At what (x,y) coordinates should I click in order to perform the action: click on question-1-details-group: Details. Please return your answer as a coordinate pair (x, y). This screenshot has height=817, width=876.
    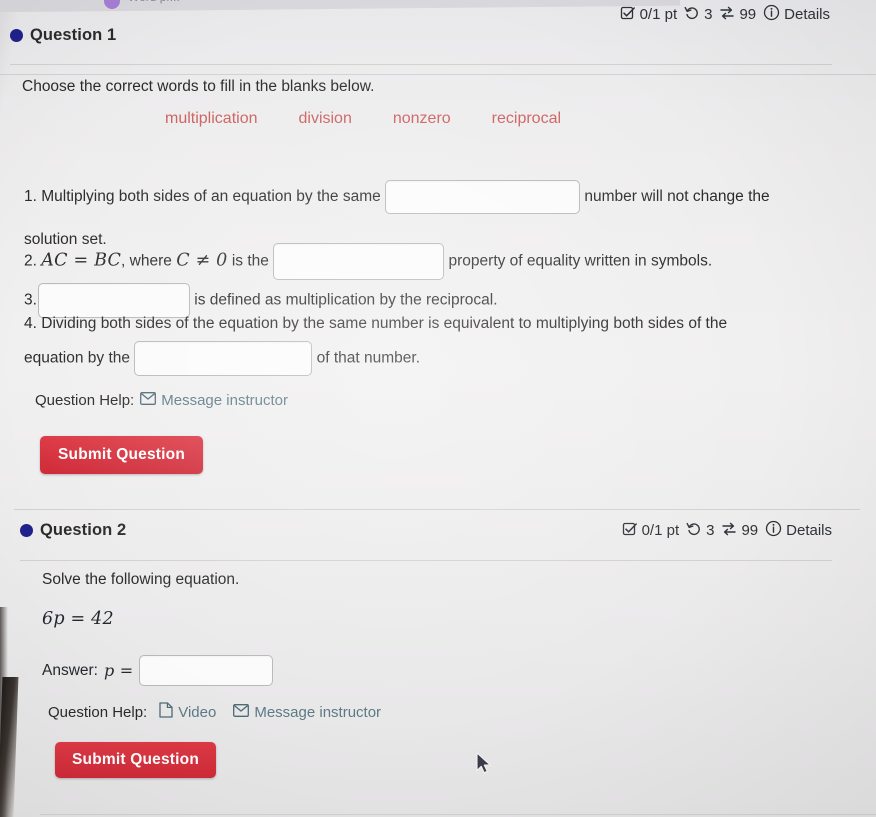
    Looking at the image, I should click on (796, 14).